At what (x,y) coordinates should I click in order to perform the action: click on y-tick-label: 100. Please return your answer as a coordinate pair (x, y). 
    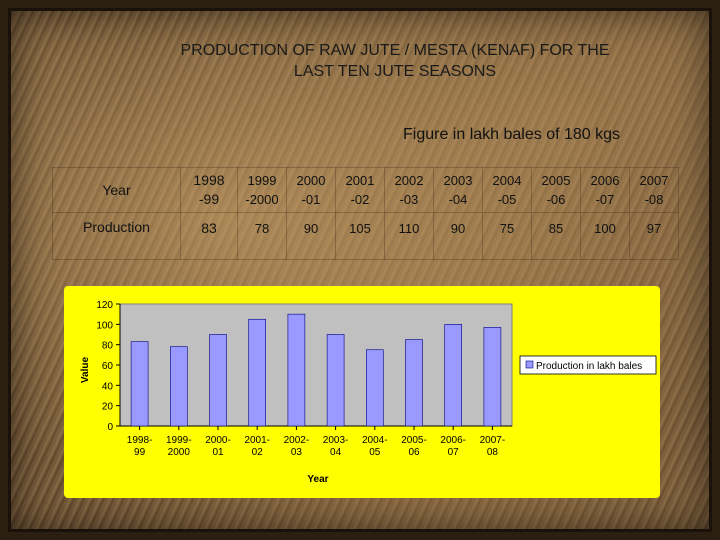
    Looking at the image, I should click on (104, 325).